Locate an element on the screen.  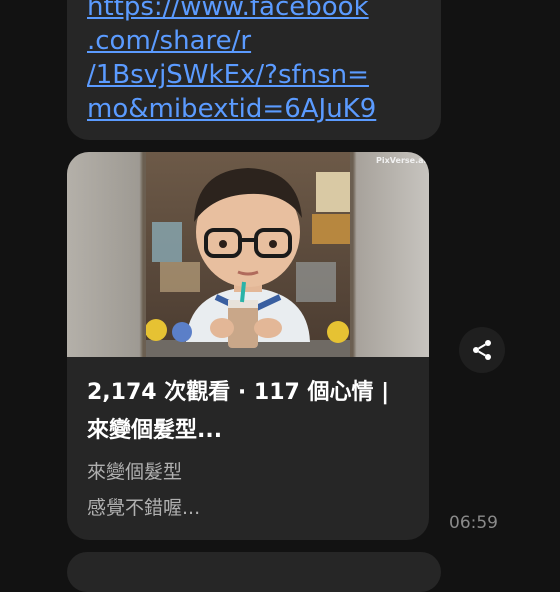
next-message-bubble is located at coordinates (254, 572).